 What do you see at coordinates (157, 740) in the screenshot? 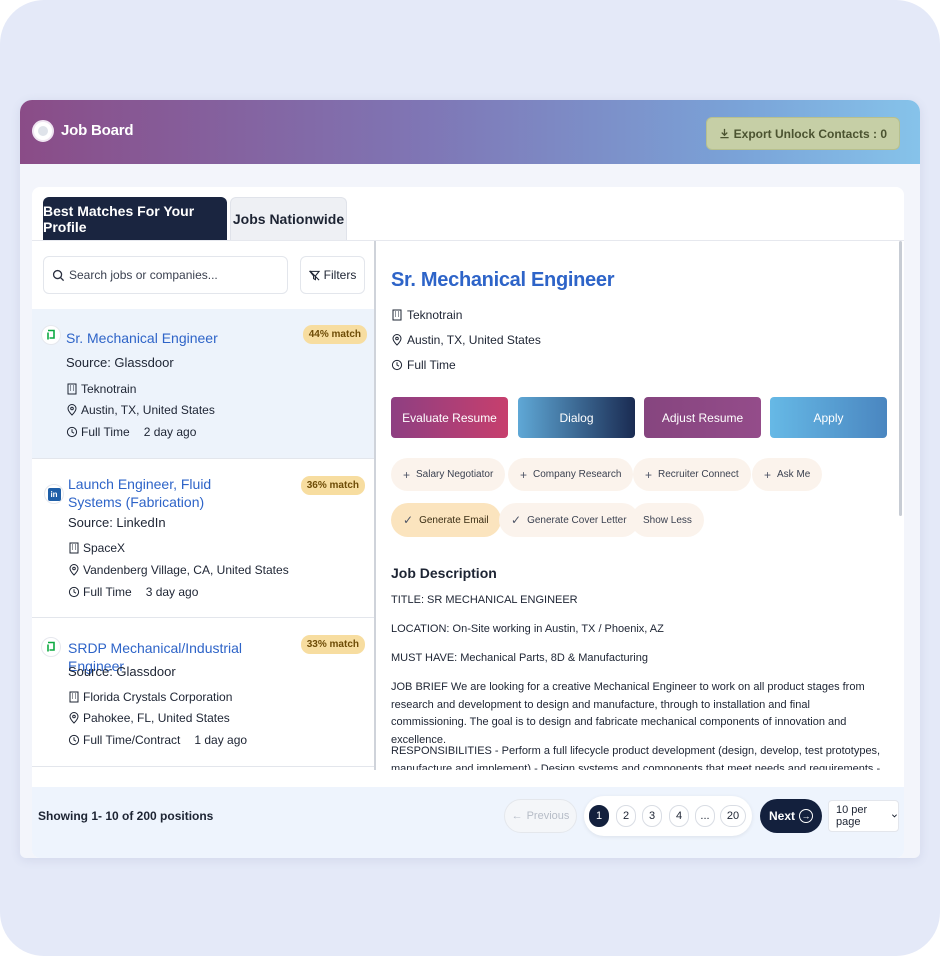
I see `job-meta-row: Full Time/Contract 1 day ago` at bounding box center [157, 740].